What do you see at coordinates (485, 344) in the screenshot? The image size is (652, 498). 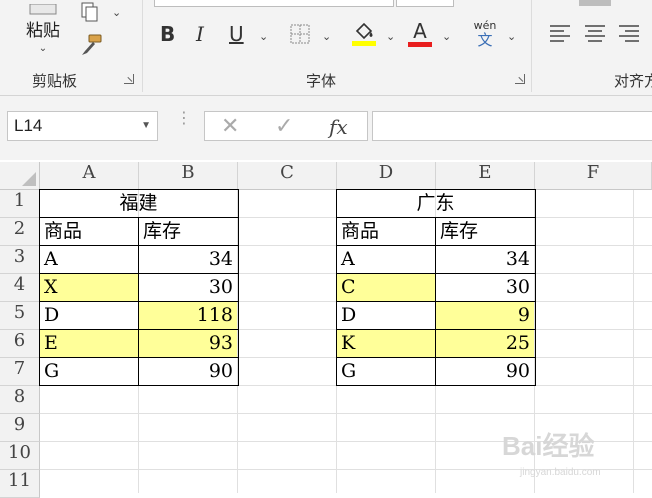 I see `cell-e6: 25` at bounding box center [485, 344].